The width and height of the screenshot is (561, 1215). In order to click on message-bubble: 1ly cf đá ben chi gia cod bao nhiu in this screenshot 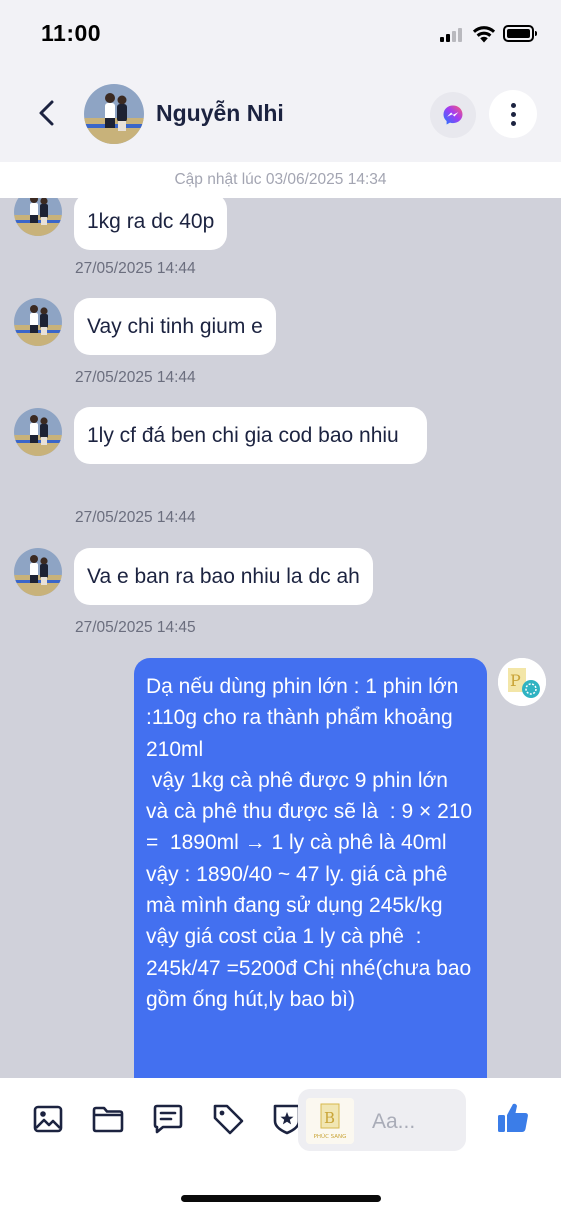, I will do `click(250, 435)`.